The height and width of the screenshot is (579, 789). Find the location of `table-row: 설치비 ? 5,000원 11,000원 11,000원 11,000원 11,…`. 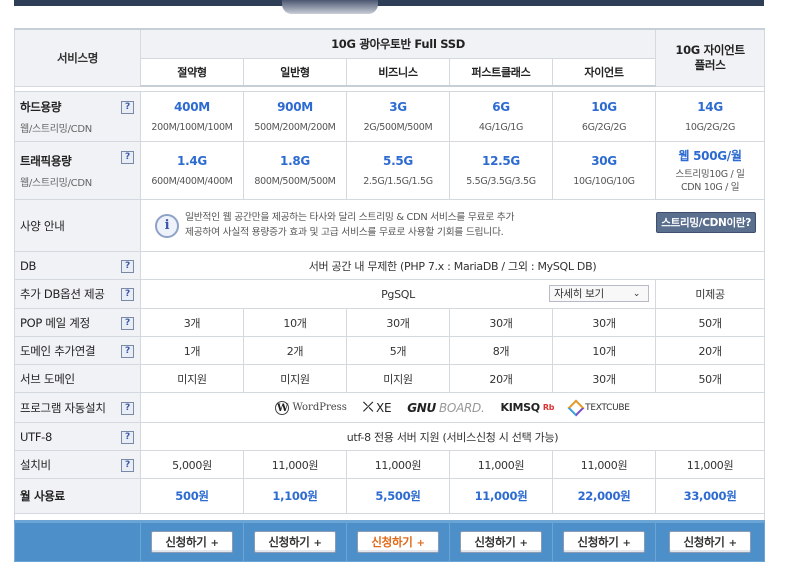

table-row: 설치비 ? 5,000원 11,000원 11,000원 11,000원 11,… is located at coordinates (390, 464).